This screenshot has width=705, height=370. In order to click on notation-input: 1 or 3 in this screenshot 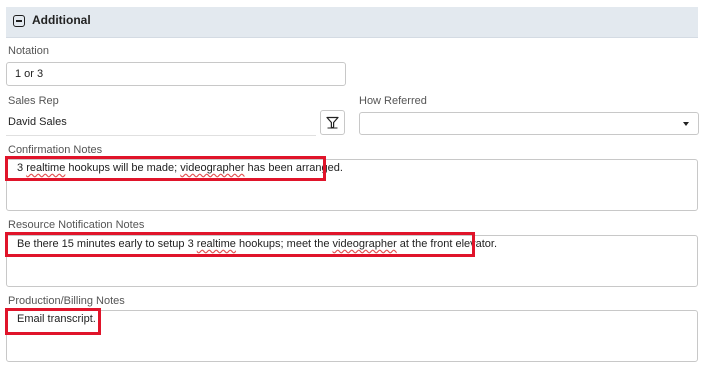, I will do `click(176, 74)`.